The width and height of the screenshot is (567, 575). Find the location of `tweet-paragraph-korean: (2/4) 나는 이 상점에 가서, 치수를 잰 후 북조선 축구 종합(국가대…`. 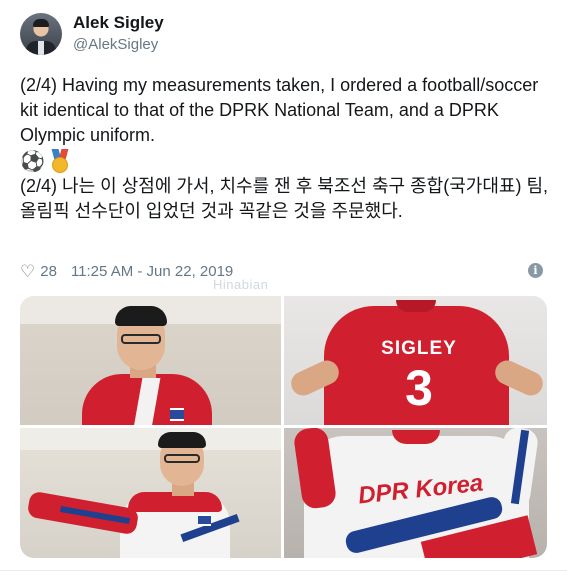

tweet-paragraph-korean: (2/4) 나는 이 상점에 가서, 치수를 잰 후 북조선 축구 종합(국가대… is located at coordinates (284, 198).